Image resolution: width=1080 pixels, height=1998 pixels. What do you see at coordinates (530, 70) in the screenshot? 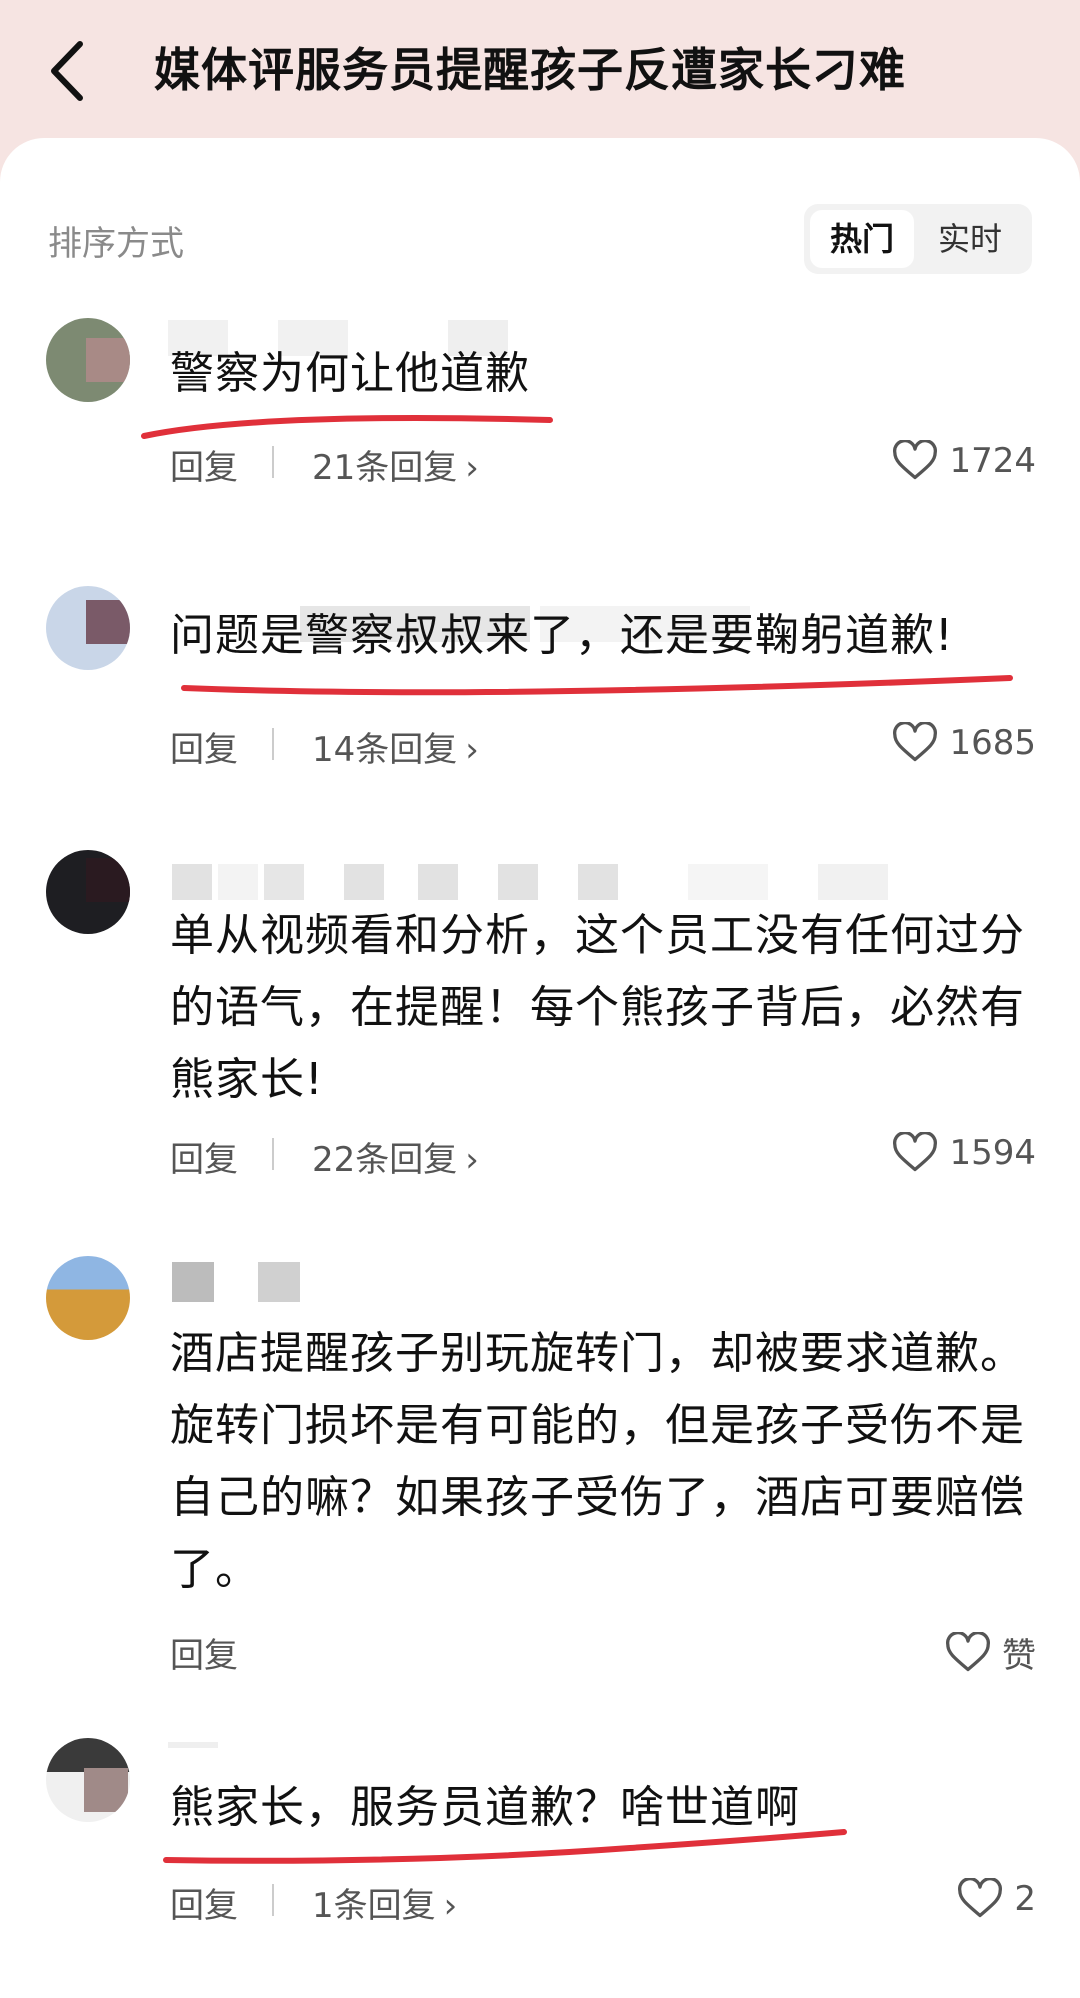
I see `page-title: 媒体评服务员提醒孩子反遭家长刁难` at bounding box center [530, 70].